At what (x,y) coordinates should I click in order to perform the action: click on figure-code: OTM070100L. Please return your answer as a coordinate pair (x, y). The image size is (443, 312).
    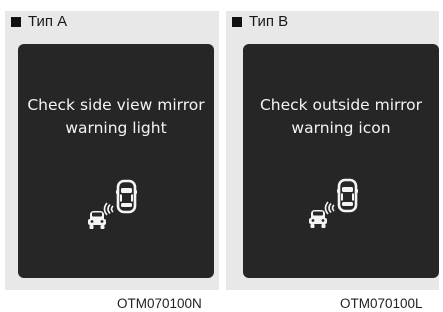
    Looking at the image, I should click on (381, 303).